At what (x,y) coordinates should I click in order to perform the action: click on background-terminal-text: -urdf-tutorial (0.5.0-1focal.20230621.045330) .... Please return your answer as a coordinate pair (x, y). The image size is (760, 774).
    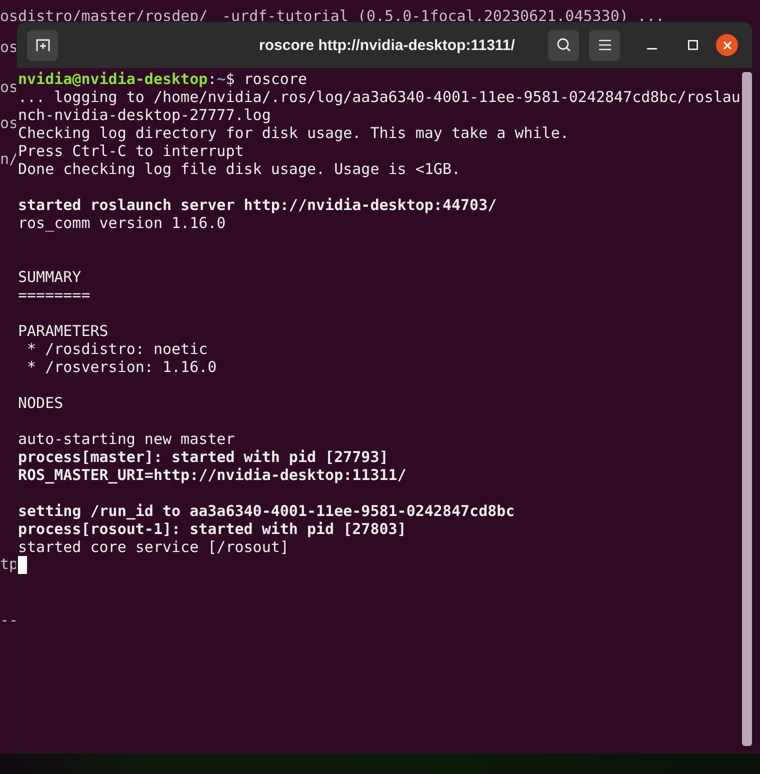
    Looking at the image, I should click on (443, 16).